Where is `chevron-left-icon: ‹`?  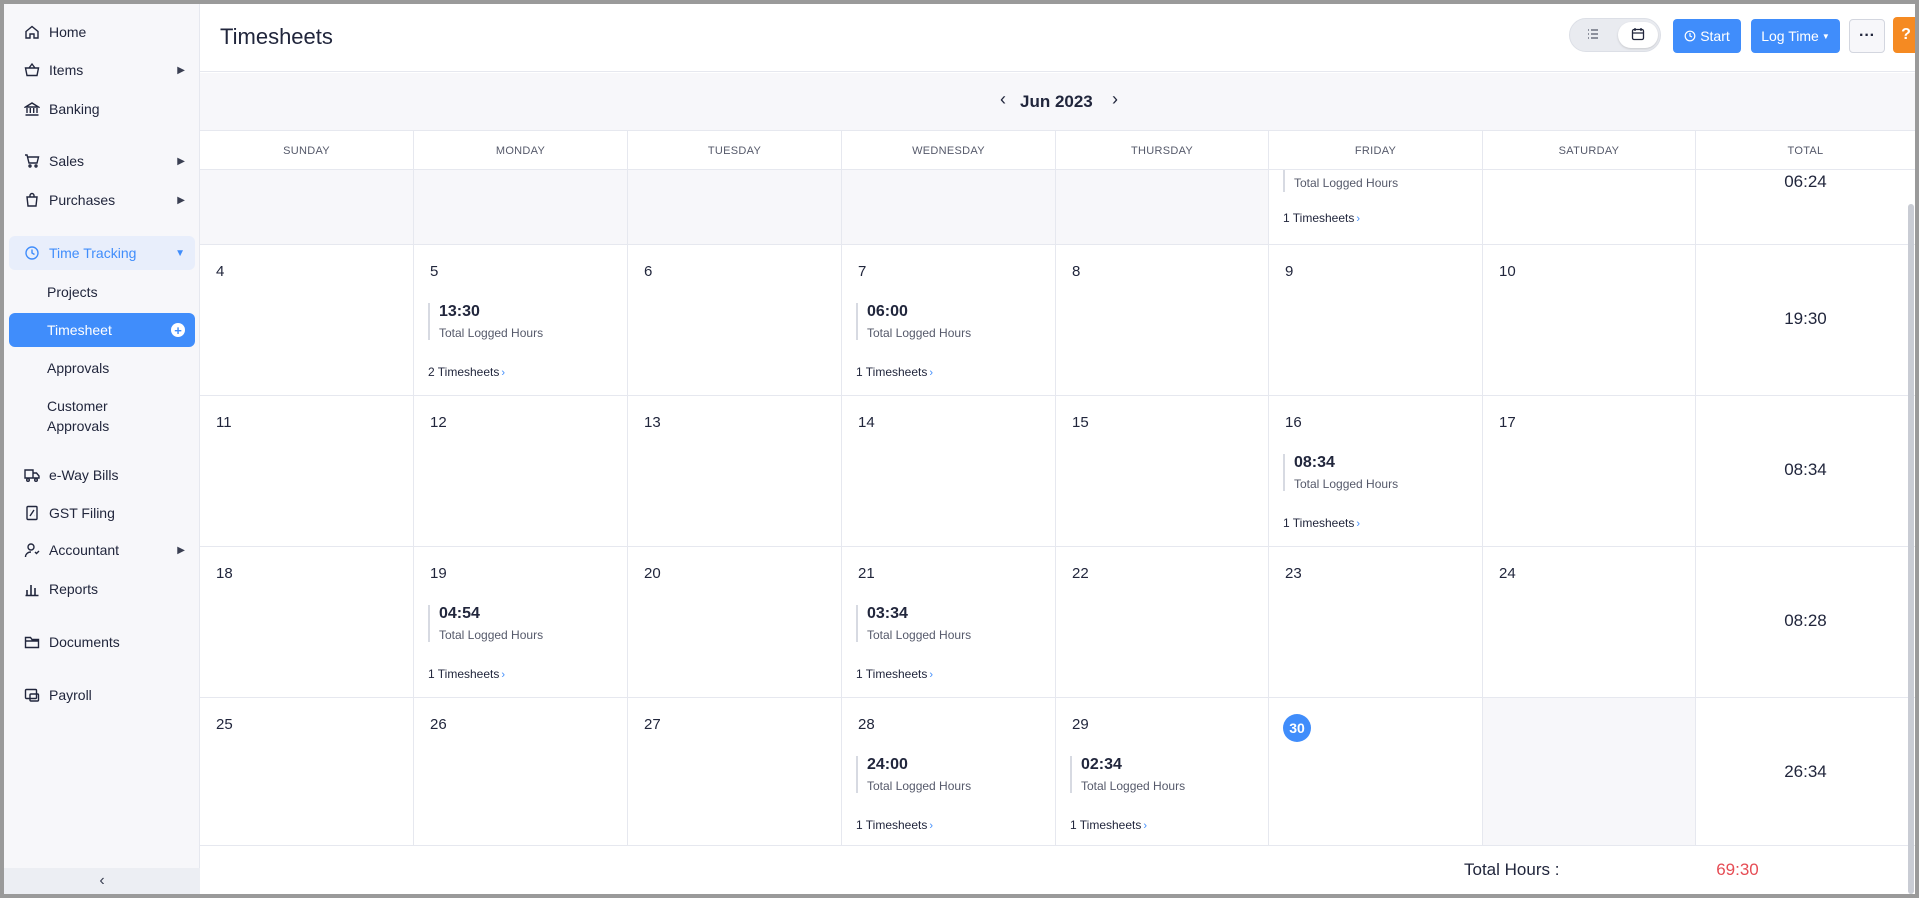
chevron-left-icon: ‹ is located at coordinates (102, 880).